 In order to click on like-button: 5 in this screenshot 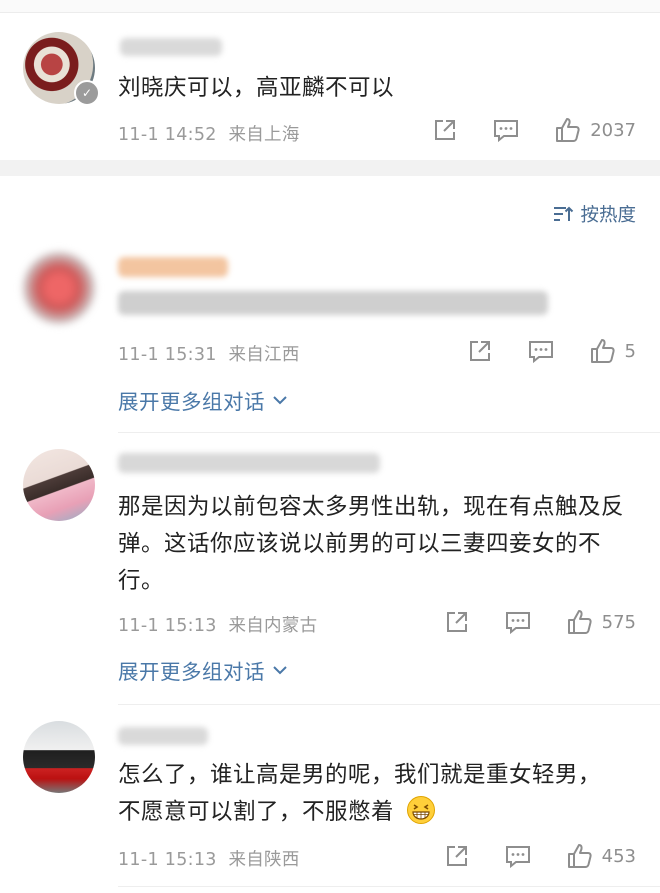, I will do `click(612, 351)`.